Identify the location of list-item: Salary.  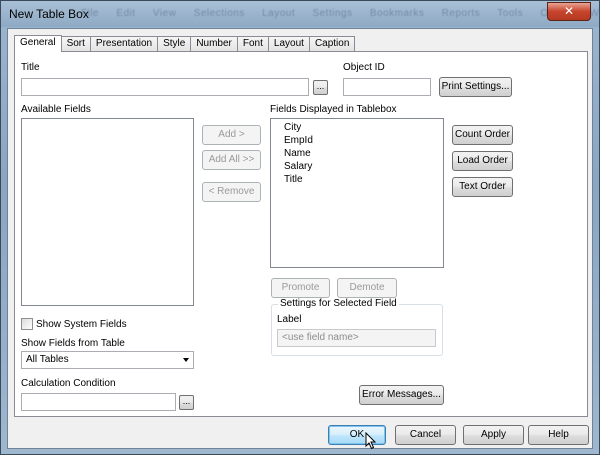
(298, 166).